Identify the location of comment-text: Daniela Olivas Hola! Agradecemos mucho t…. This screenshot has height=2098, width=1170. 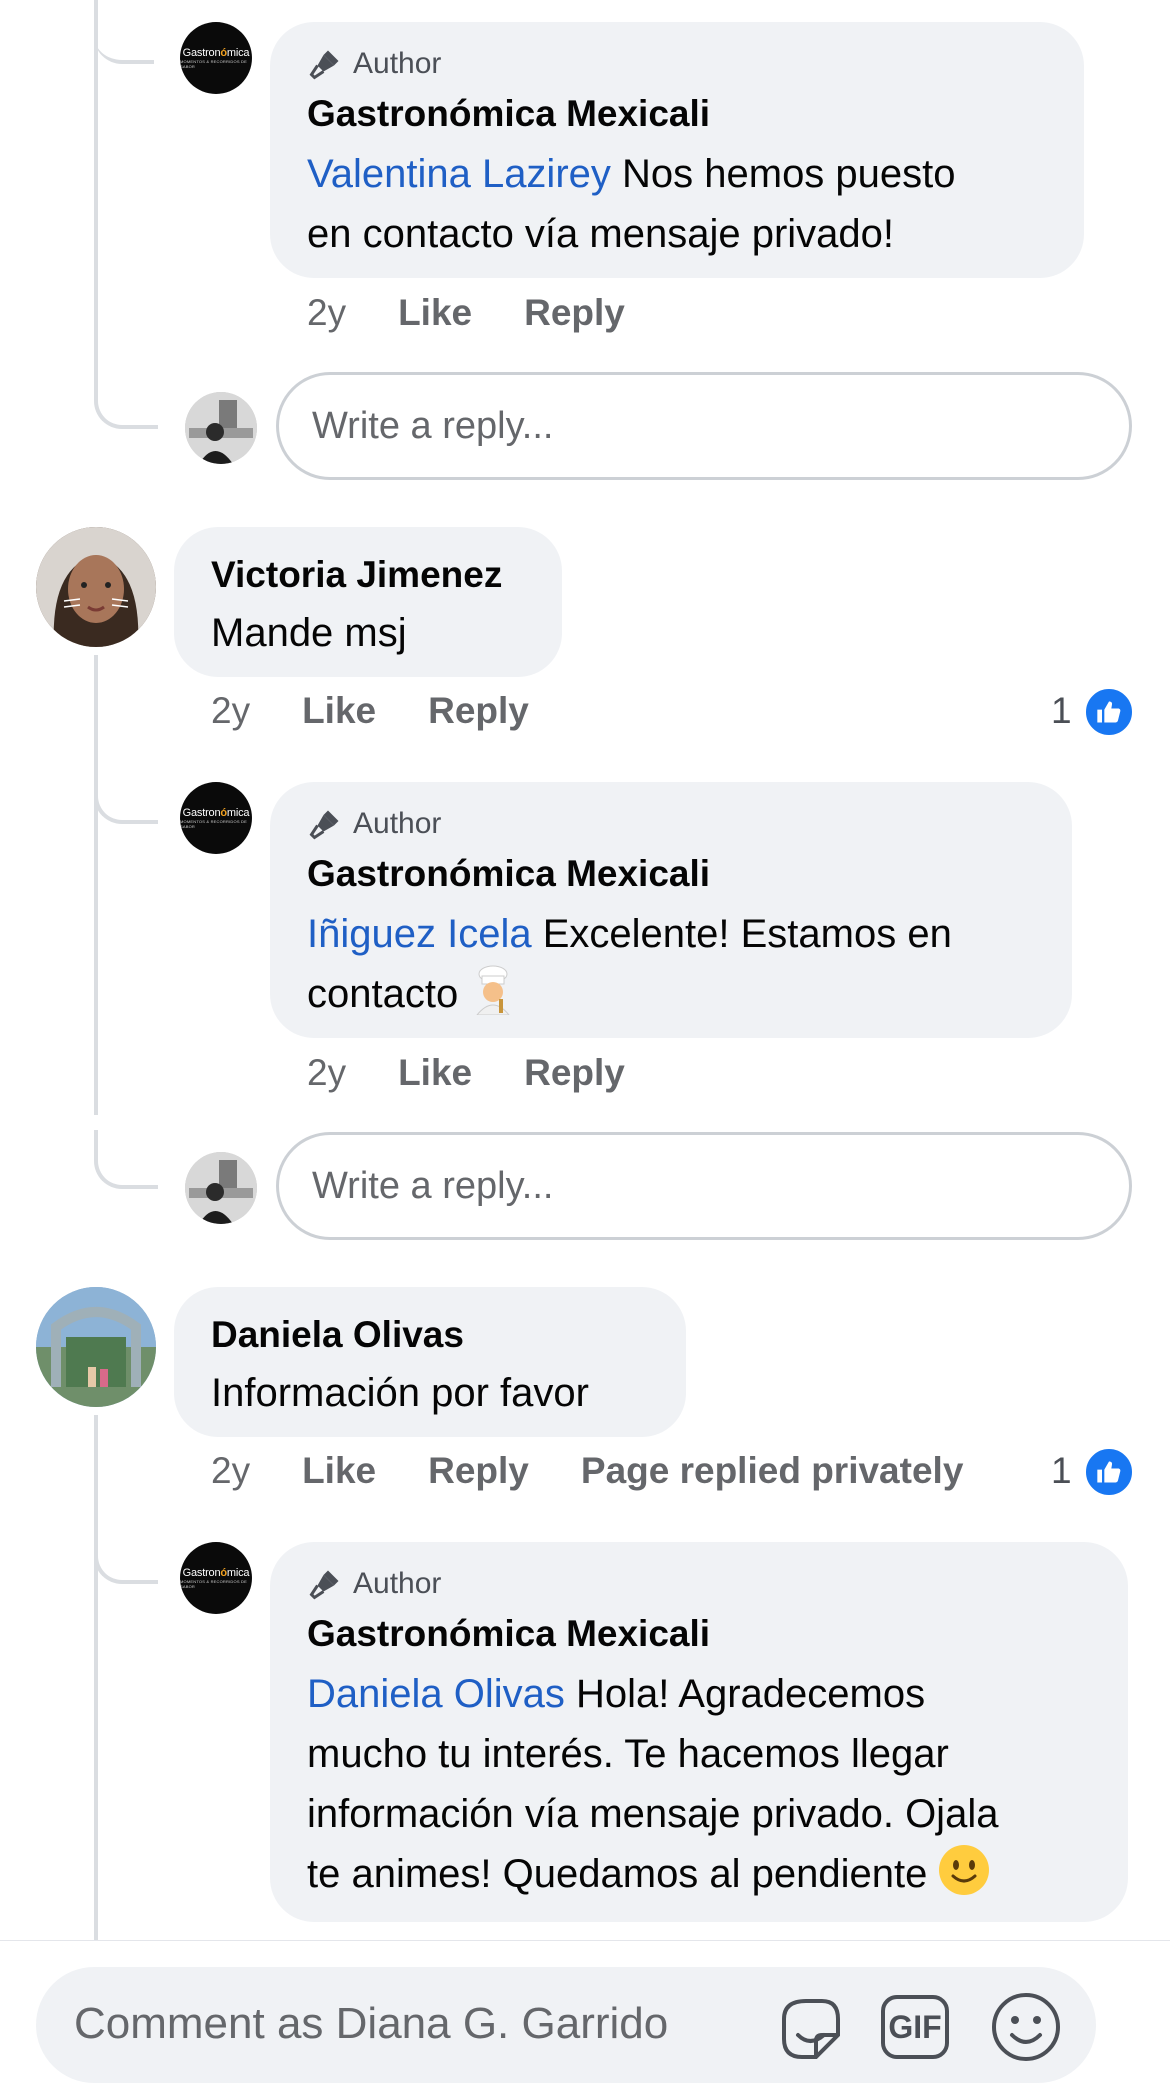
(653, 1784).